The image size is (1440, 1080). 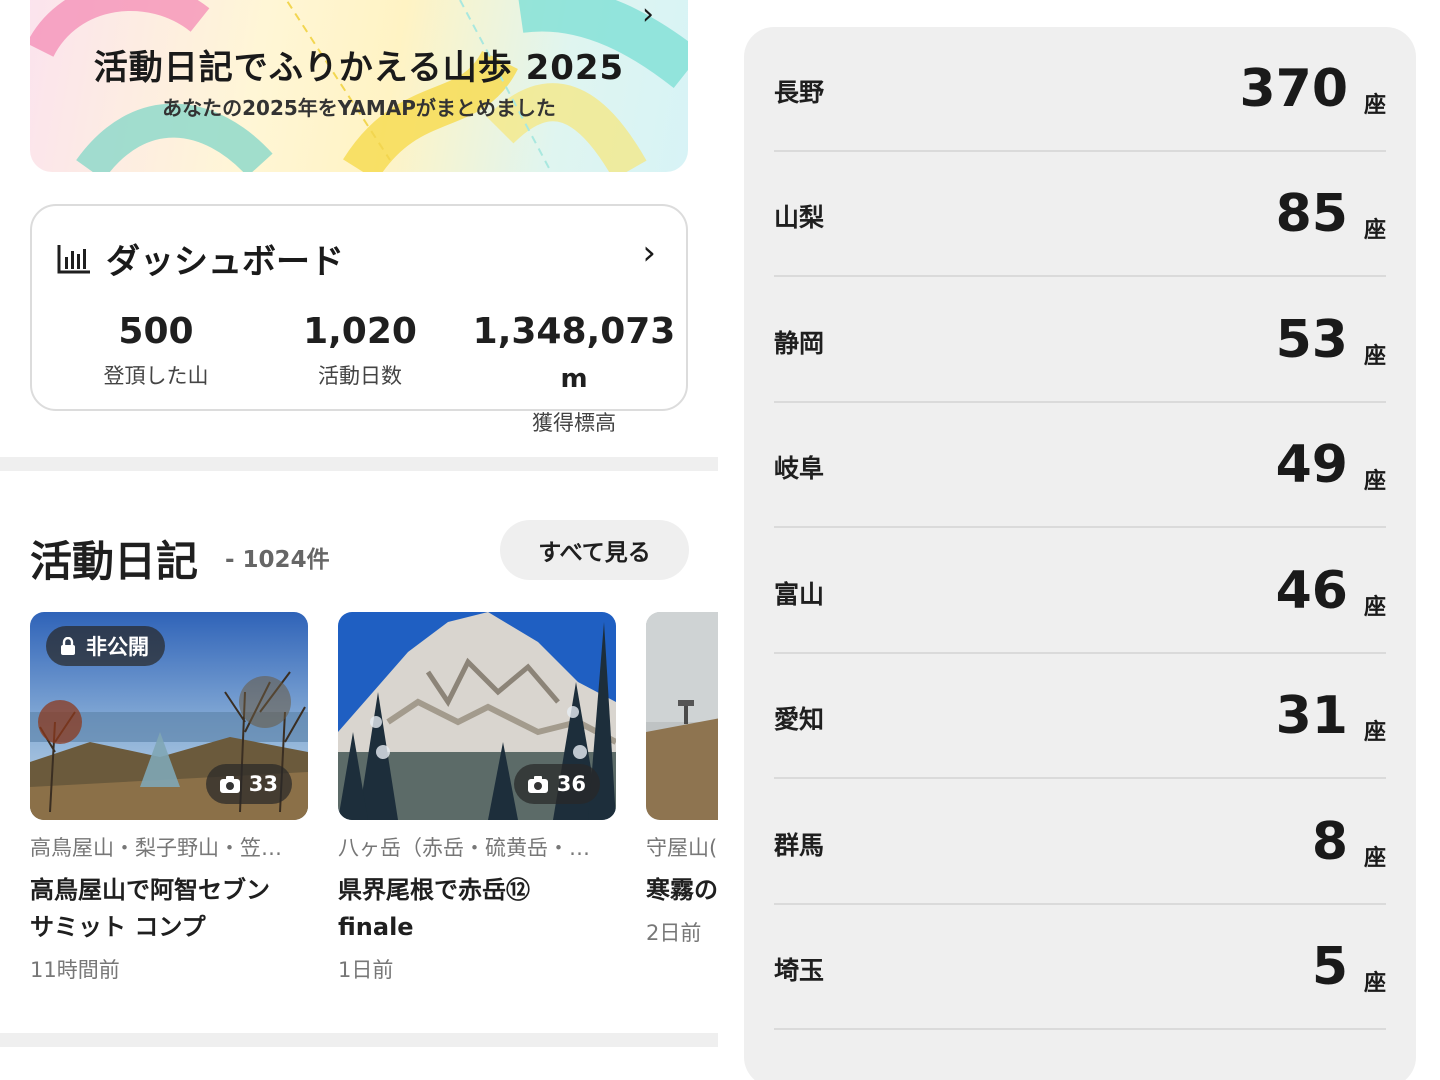 I want to click on stat-unit: m, so click(x=574, y=379).